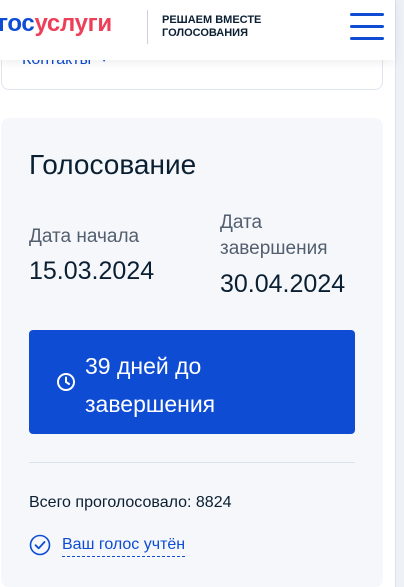 The width and height of the screenshot is (404, 587). What do you see at coordinates (40, 545) in the screenshot?
I see `check-circle-icon` at bounding box center [40, 545].